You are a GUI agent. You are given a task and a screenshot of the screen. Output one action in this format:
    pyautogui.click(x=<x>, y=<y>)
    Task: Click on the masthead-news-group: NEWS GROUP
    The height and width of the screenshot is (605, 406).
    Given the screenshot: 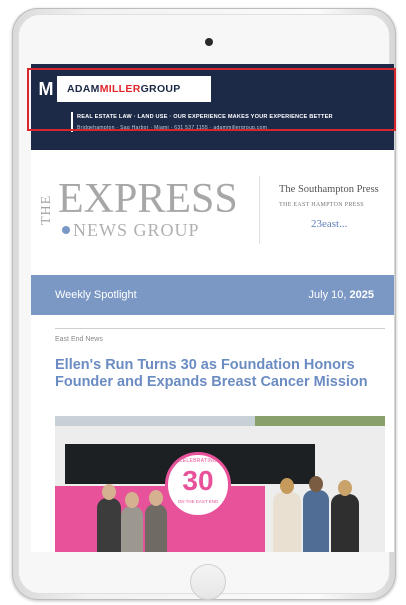 What is the action you would take?
    pyautogui.click(x=136, y=230)
    